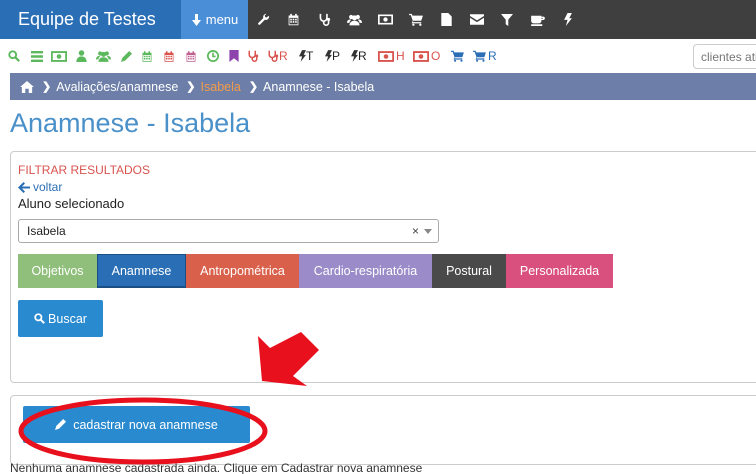  I want to click on back-label: voltar, so click(48, 187).